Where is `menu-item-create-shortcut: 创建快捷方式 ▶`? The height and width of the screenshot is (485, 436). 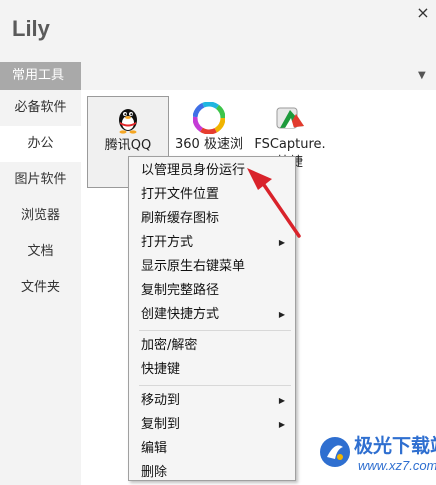 menu-item-create-shortcut: 创建快捷方式 ▶ is located at coordinates (212, 315).